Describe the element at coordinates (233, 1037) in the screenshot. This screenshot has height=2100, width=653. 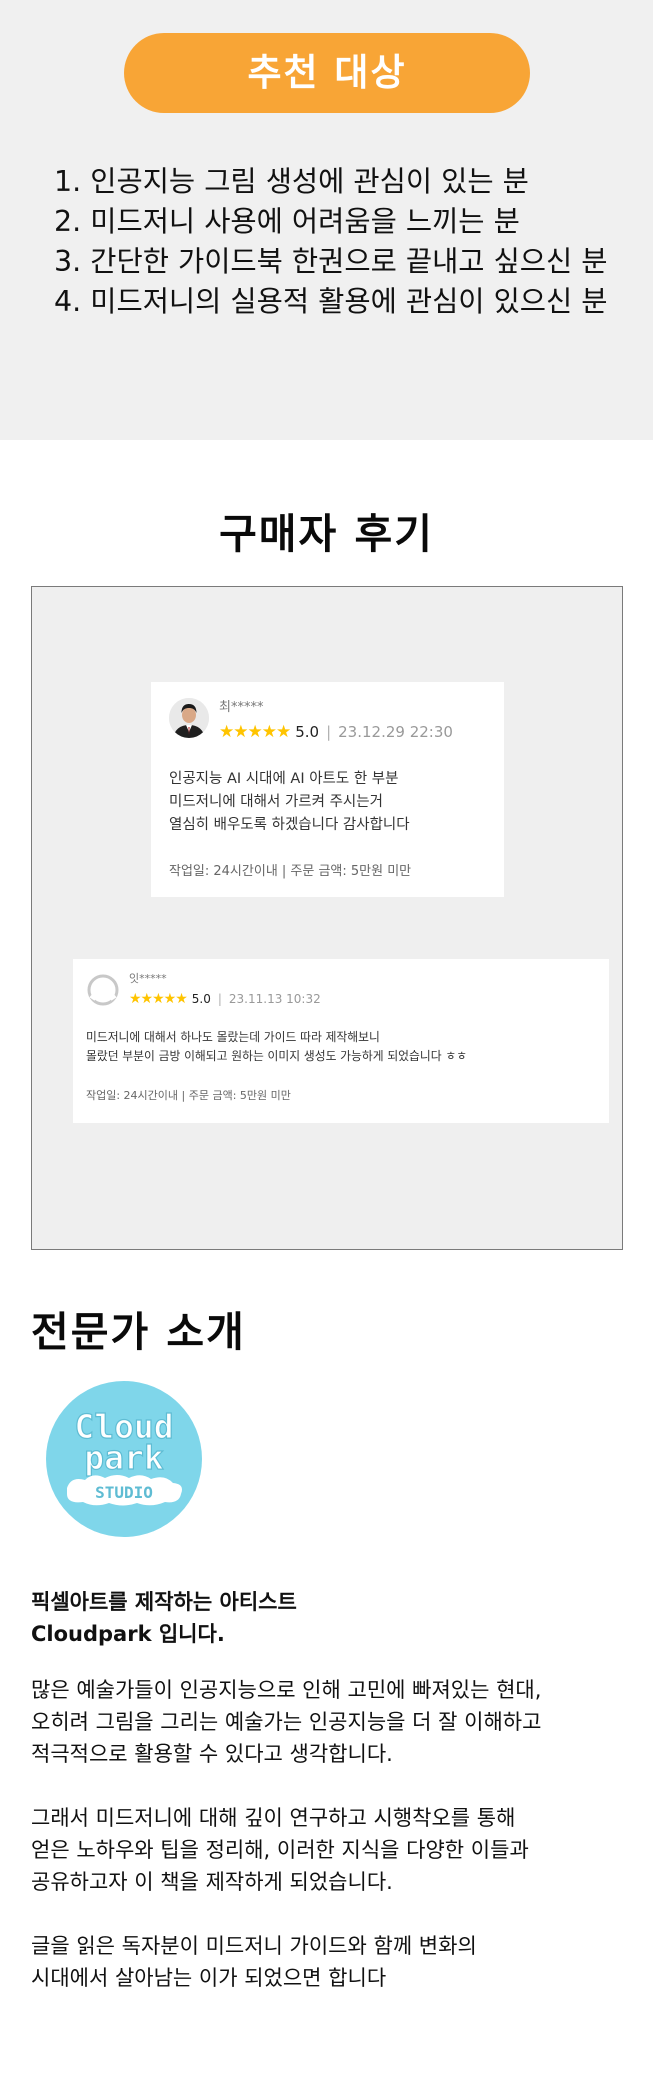
I see `review-text-line: 미드저니에 대해서 하나도 몰랐는데 가이드 따라 제작해보니` at that location.